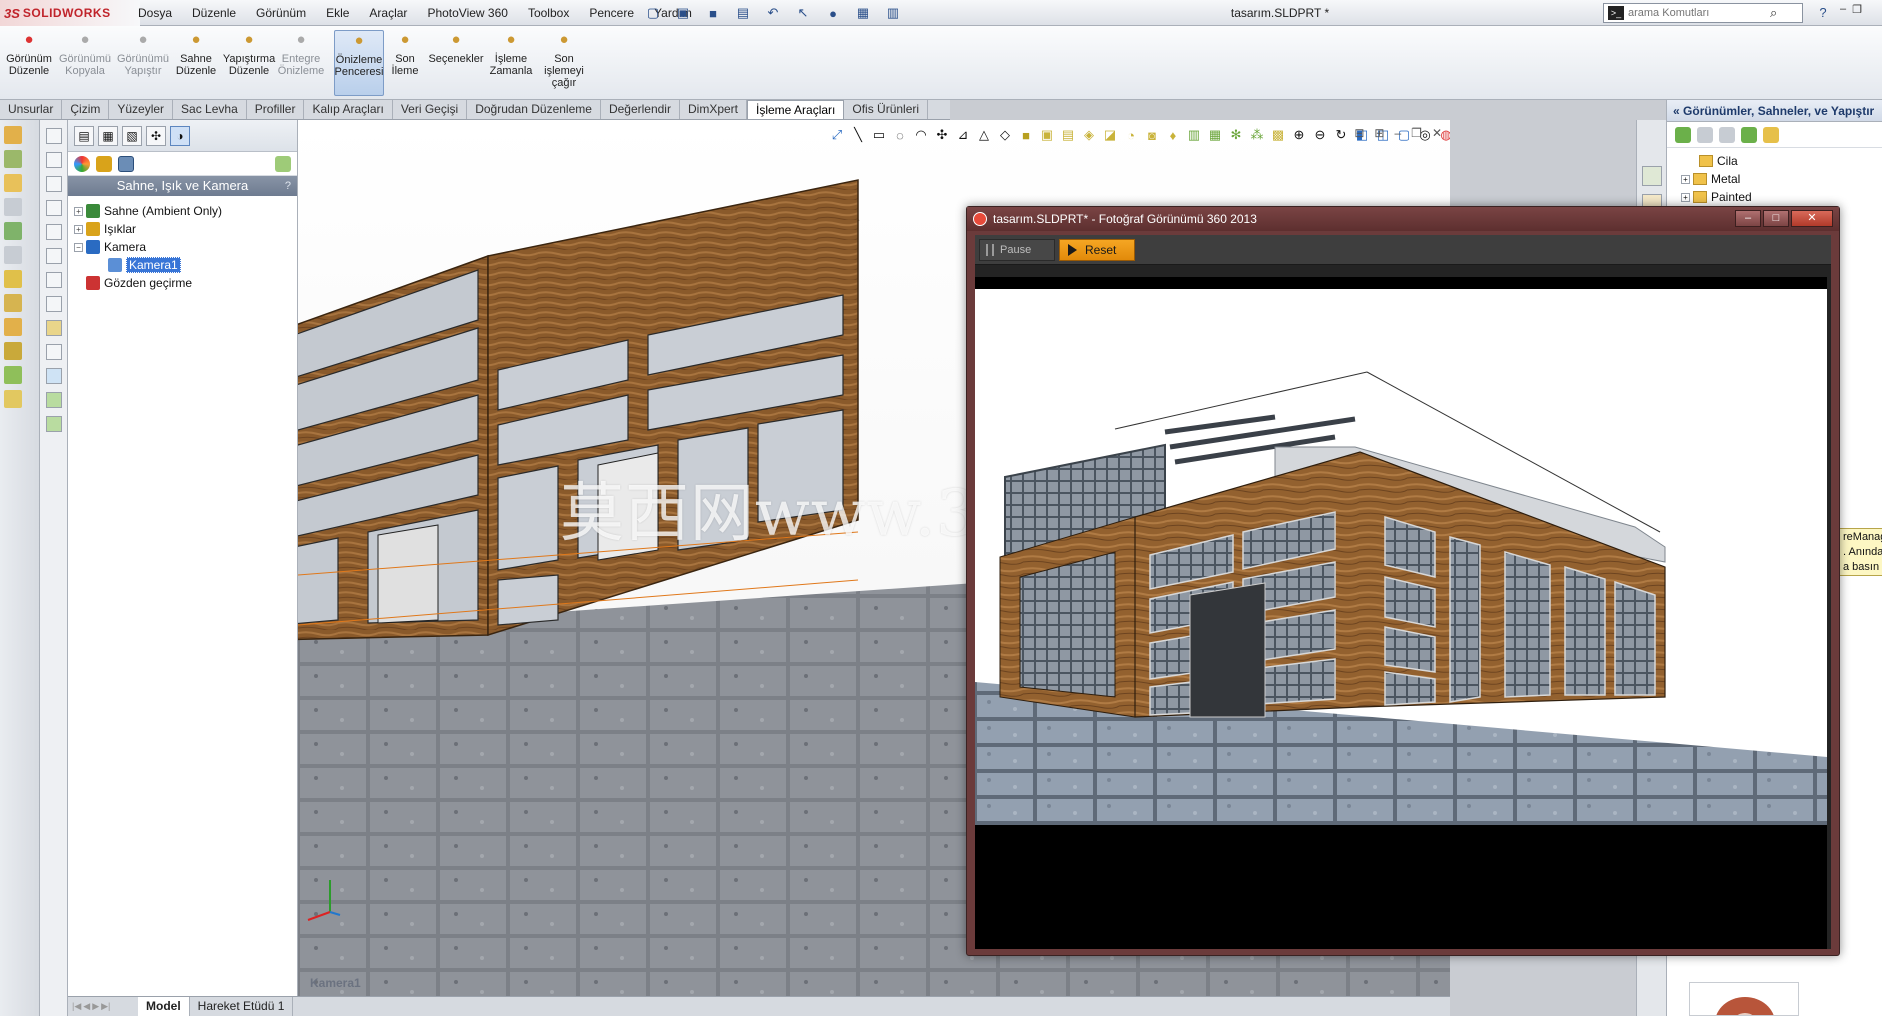 Image resolution: width=1882 pixels, height=1016 pixels. Describe the element at coordinates (13, 303) in the screenshot. I see `chamfer-icon` at that location.